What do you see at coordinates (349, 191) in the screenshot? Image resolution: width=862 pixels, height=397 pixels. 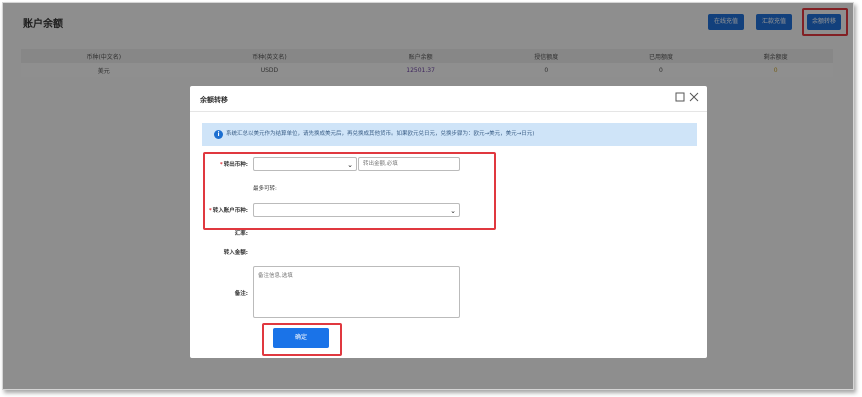 I see `highlight-box-currency-fields` at bounding box center [349, 191].